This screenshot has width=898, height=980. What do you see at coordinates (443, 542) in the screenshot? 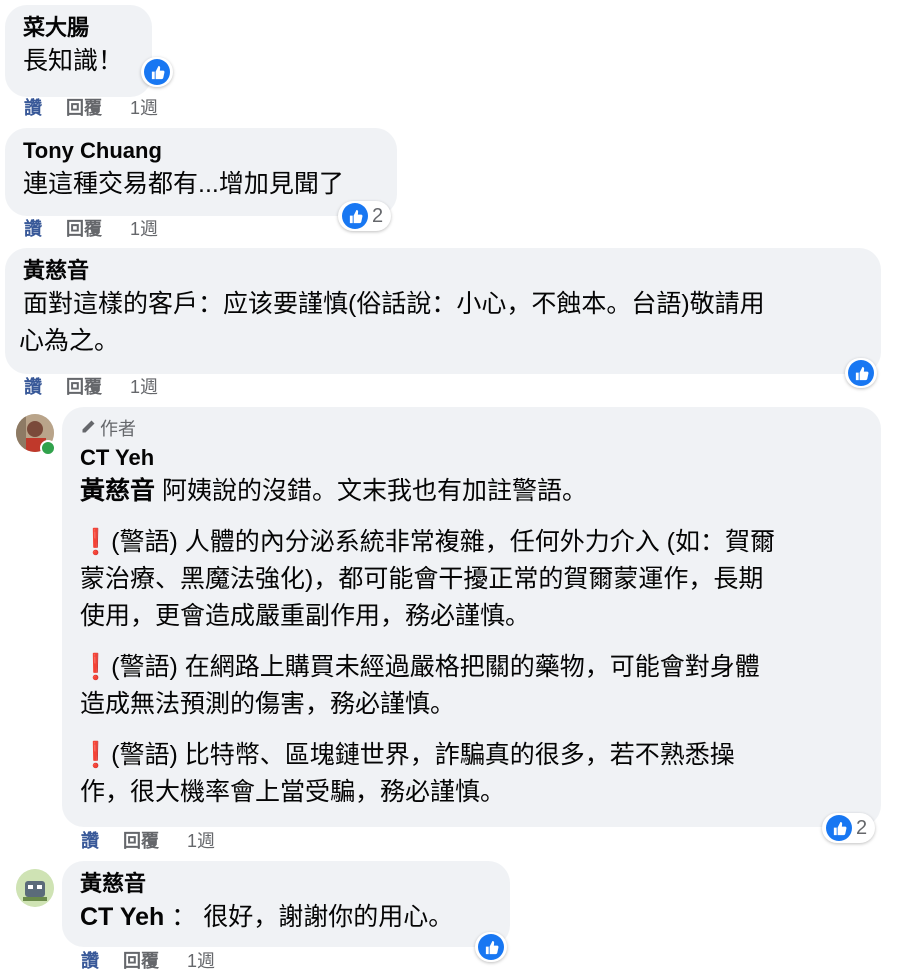
I see `warning-text: (警語) 人體的內分泌系統非常複雜，任何外力介入 (如：賀爾` at bounding box center [443, 542].